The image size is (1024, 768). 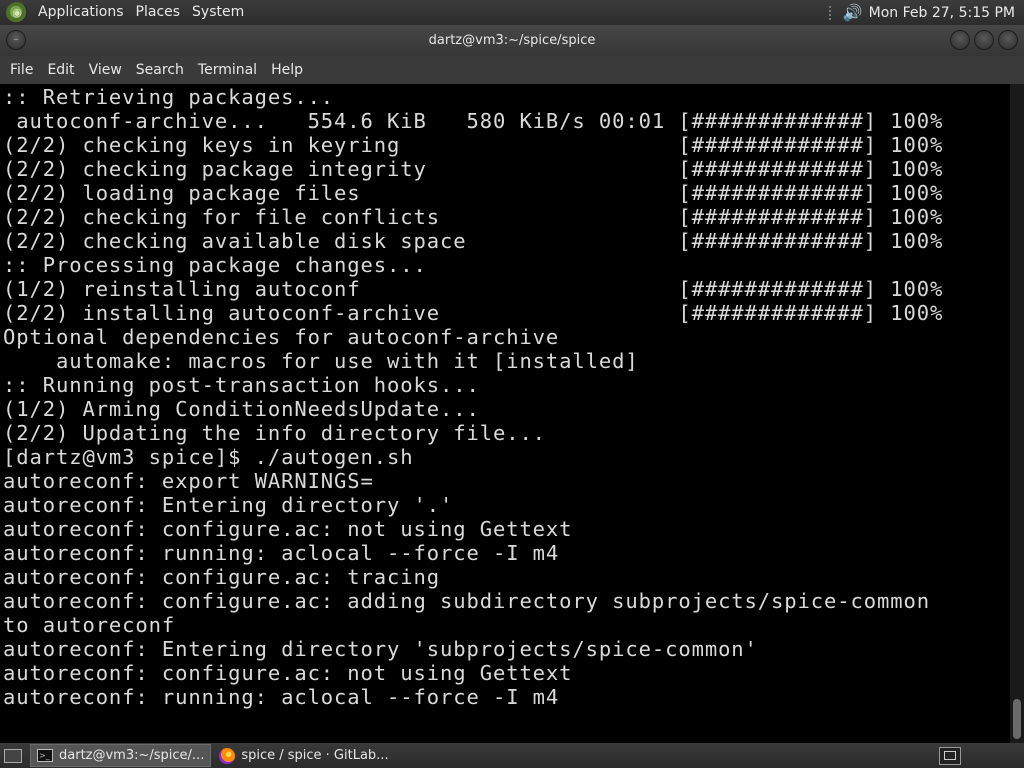 What do you see at coordinates (287, 70) in the screenshot?
I see `menu-help: Help` at bounding box center [287, 70].